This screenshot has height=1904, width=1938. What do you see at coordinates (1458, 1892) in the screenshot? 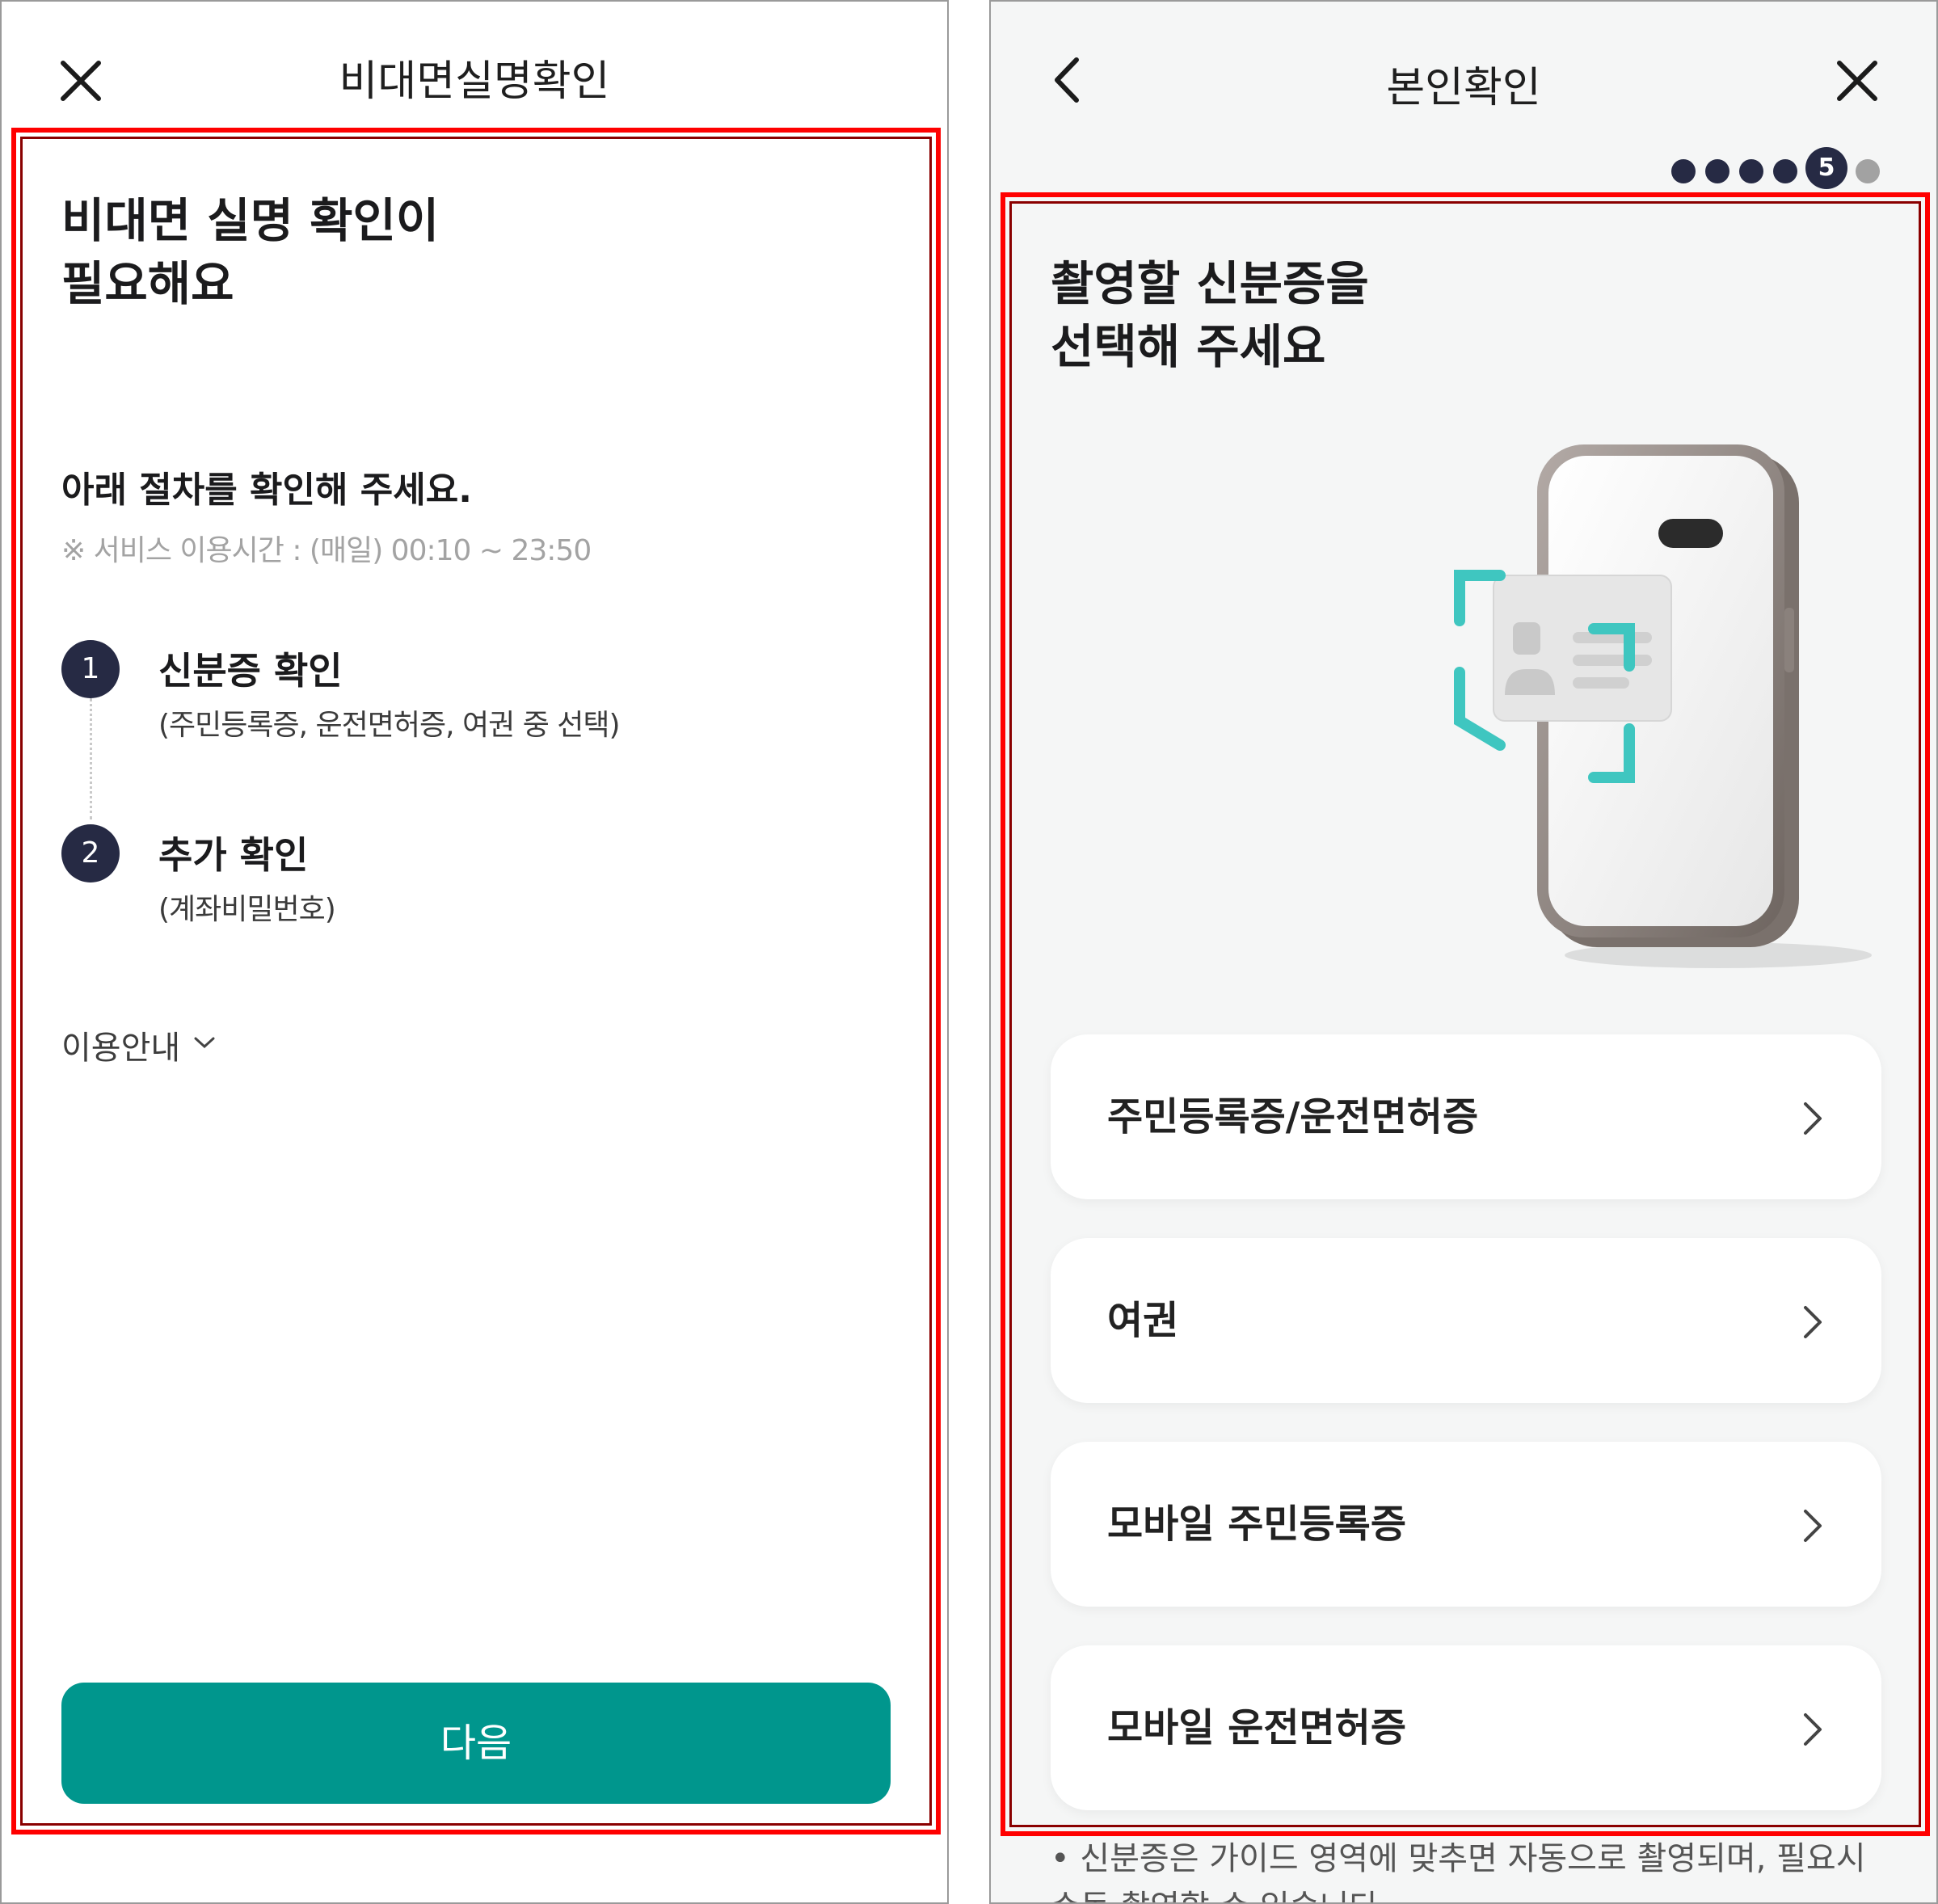
I see `footnote-line-2: 수동 촬영할 수 있습니다` at bounding box center [1458, 1892].